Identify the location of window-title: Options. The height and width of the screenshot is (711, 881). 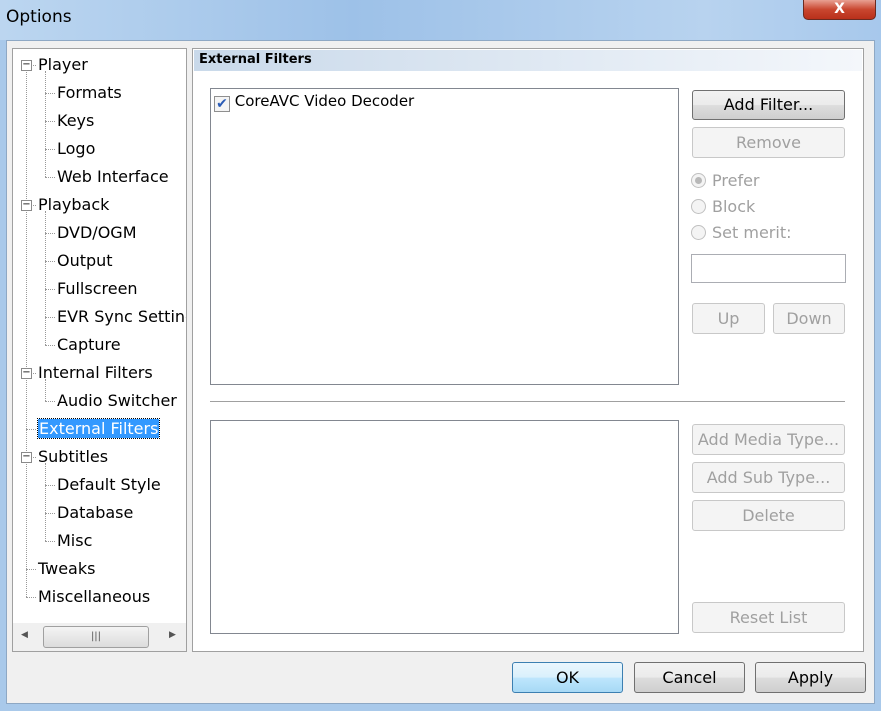
(39, 17).